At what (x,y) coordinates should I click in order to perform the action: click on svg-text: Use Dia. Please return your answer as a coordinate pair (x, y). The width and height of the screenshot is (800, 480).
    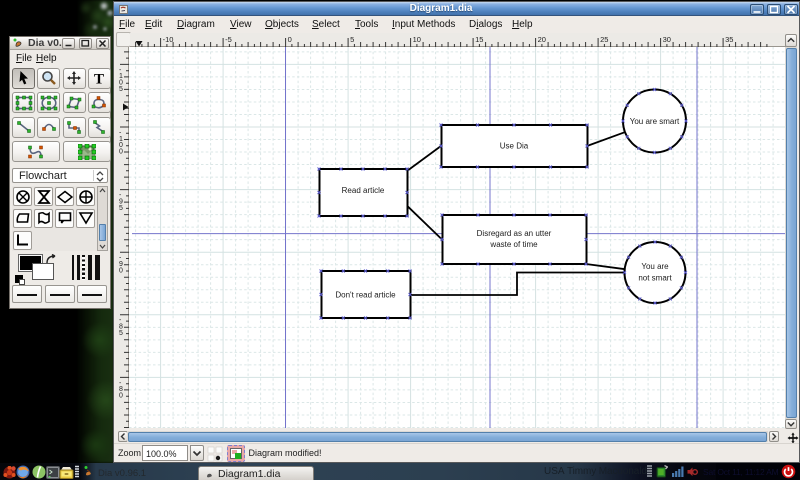
    Looking at the image, I should click on (514, 146).